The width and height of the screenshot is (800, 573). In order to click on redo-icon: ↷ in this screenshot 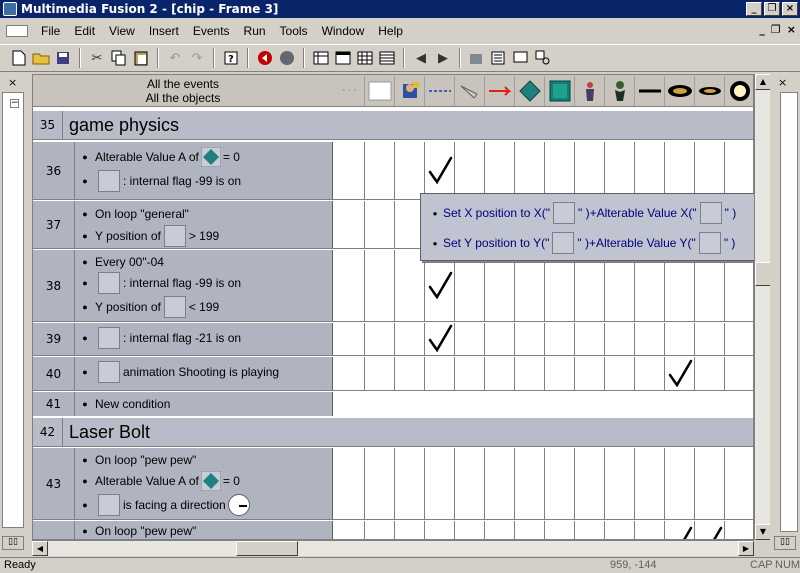, I will do `click(197, 58)`.